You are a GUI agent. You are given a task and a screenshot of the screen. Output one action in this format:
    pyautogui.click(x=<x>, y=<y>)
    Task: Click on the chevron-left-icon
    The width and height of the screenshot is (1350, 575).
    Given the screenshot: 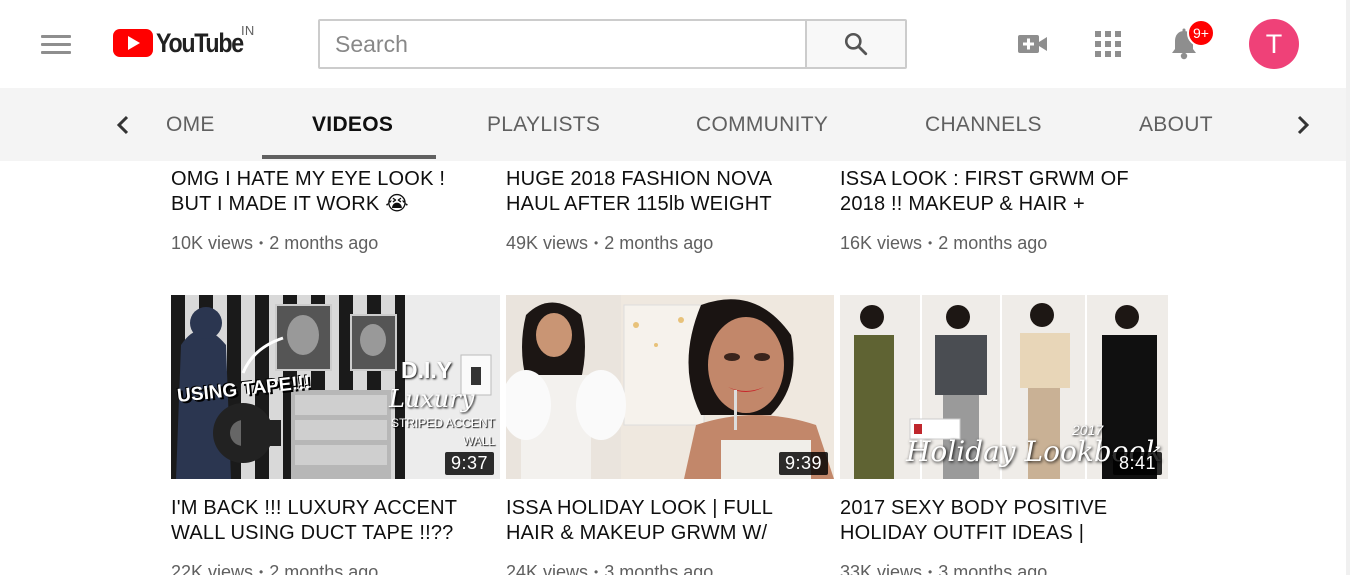 What is the action you would take?
    pyautogui.click(x=122, y=125)
    